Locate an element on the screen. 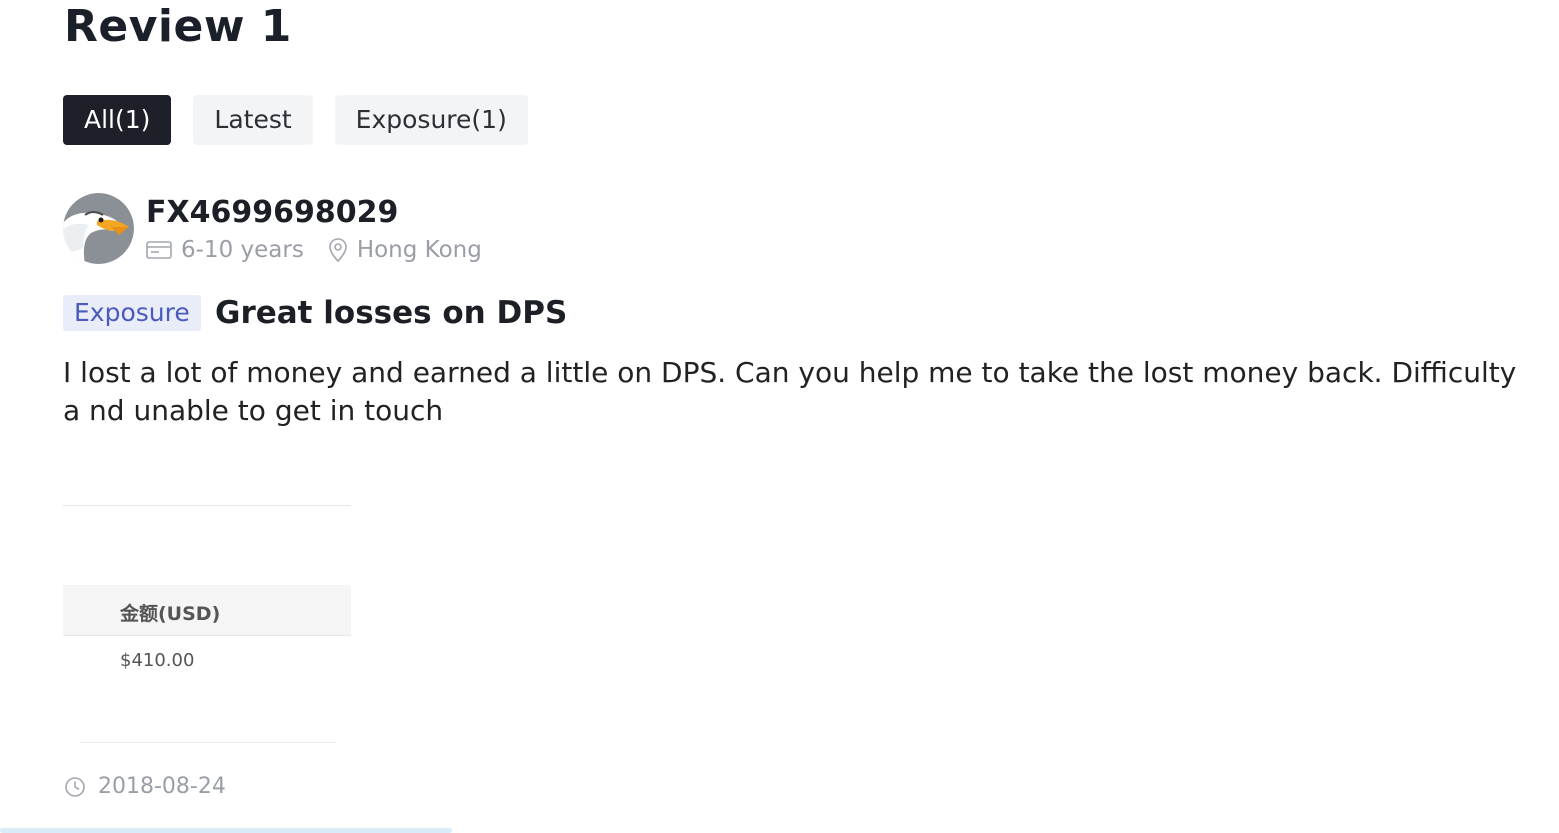  location-text: Hong Kong is located at coordinates (419, 250).